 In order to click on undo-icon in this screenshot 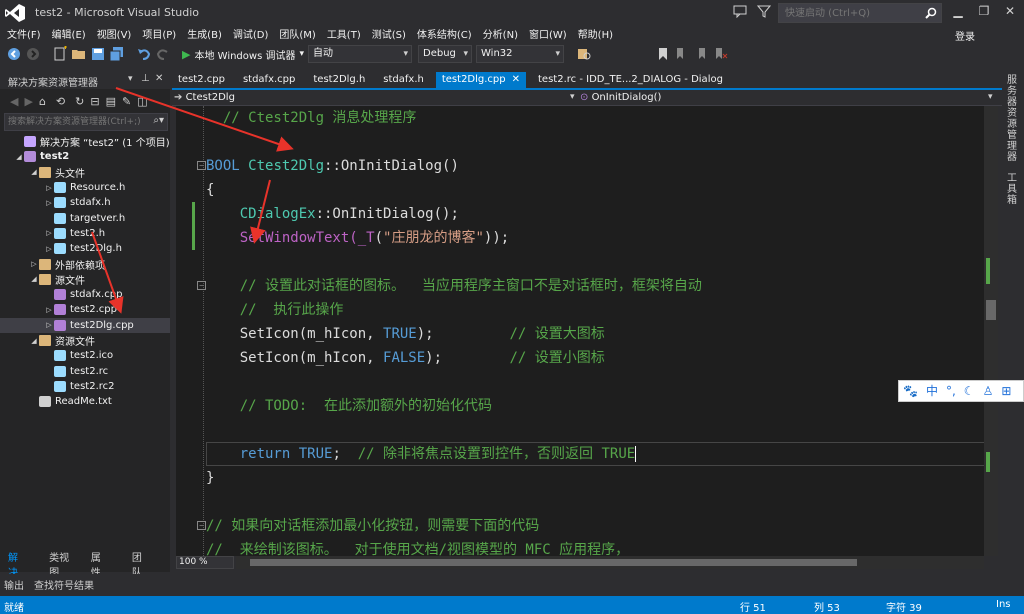, I will do `click(144, 54)`.